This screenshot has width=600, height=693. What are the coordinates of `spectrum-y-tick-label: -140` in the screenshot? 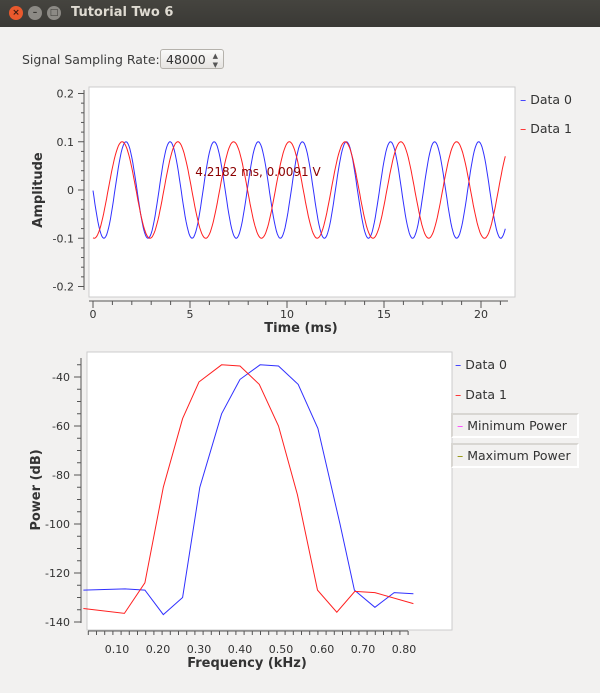 It's located at (57, 622).